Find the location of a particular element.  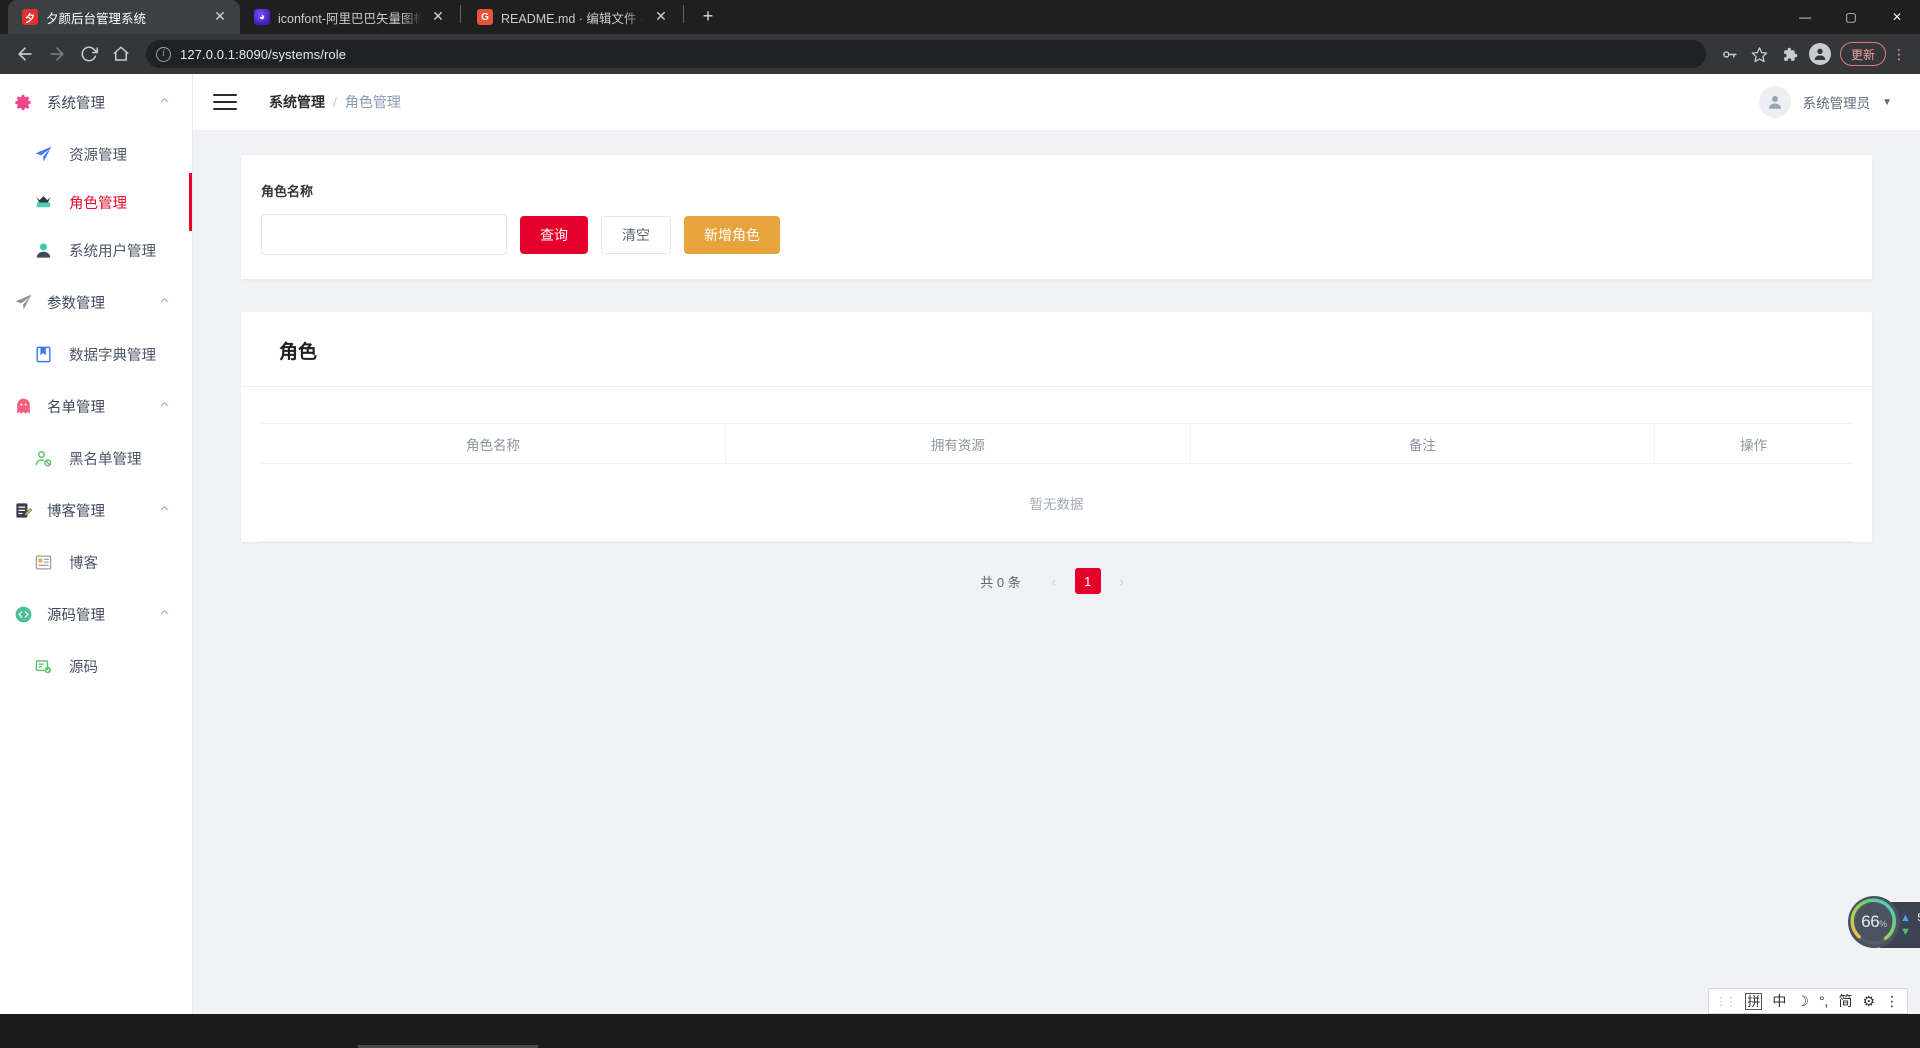

network-monitor-widget: ▲ 5.9 K/s ▼ 0 K/s is located at coordinates (1884, 922).